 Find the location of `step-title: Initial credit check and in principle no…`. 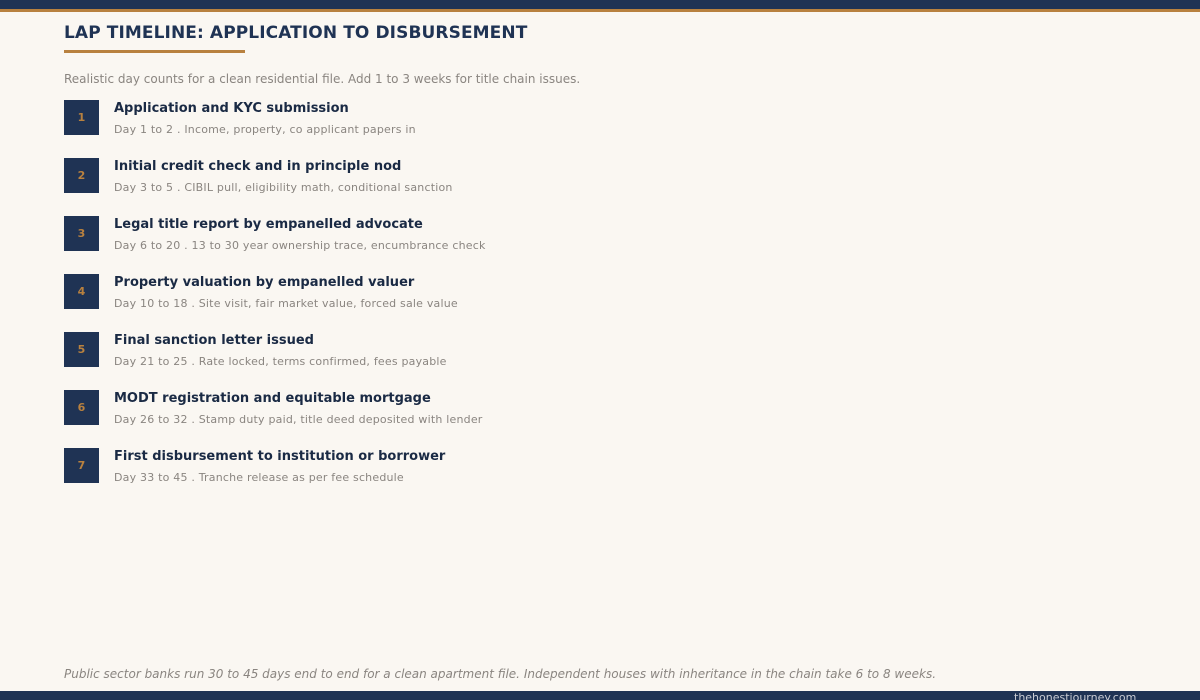

step-title: Initial credit check and in principle no… is located at coordinates (258, 166).